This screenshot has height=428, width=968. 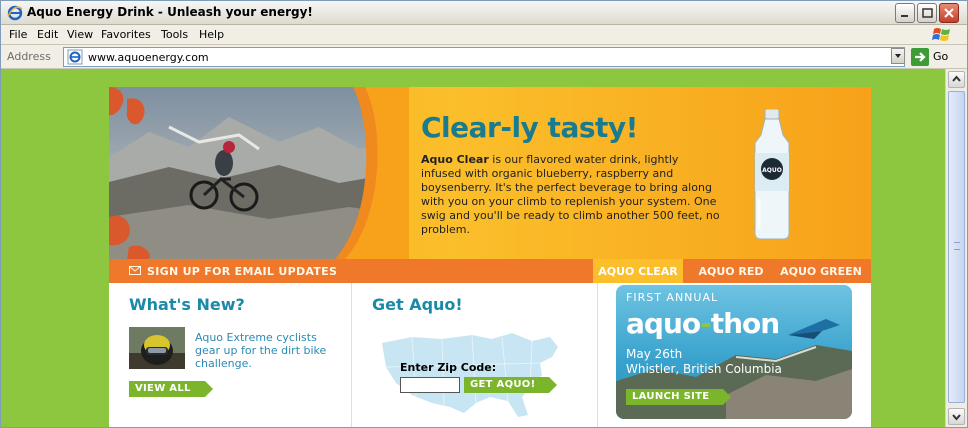 What do you see at coordinates (706, 323) in the screenshot?
I see `promo-name-dash: -` at bounding box center [706, 323].